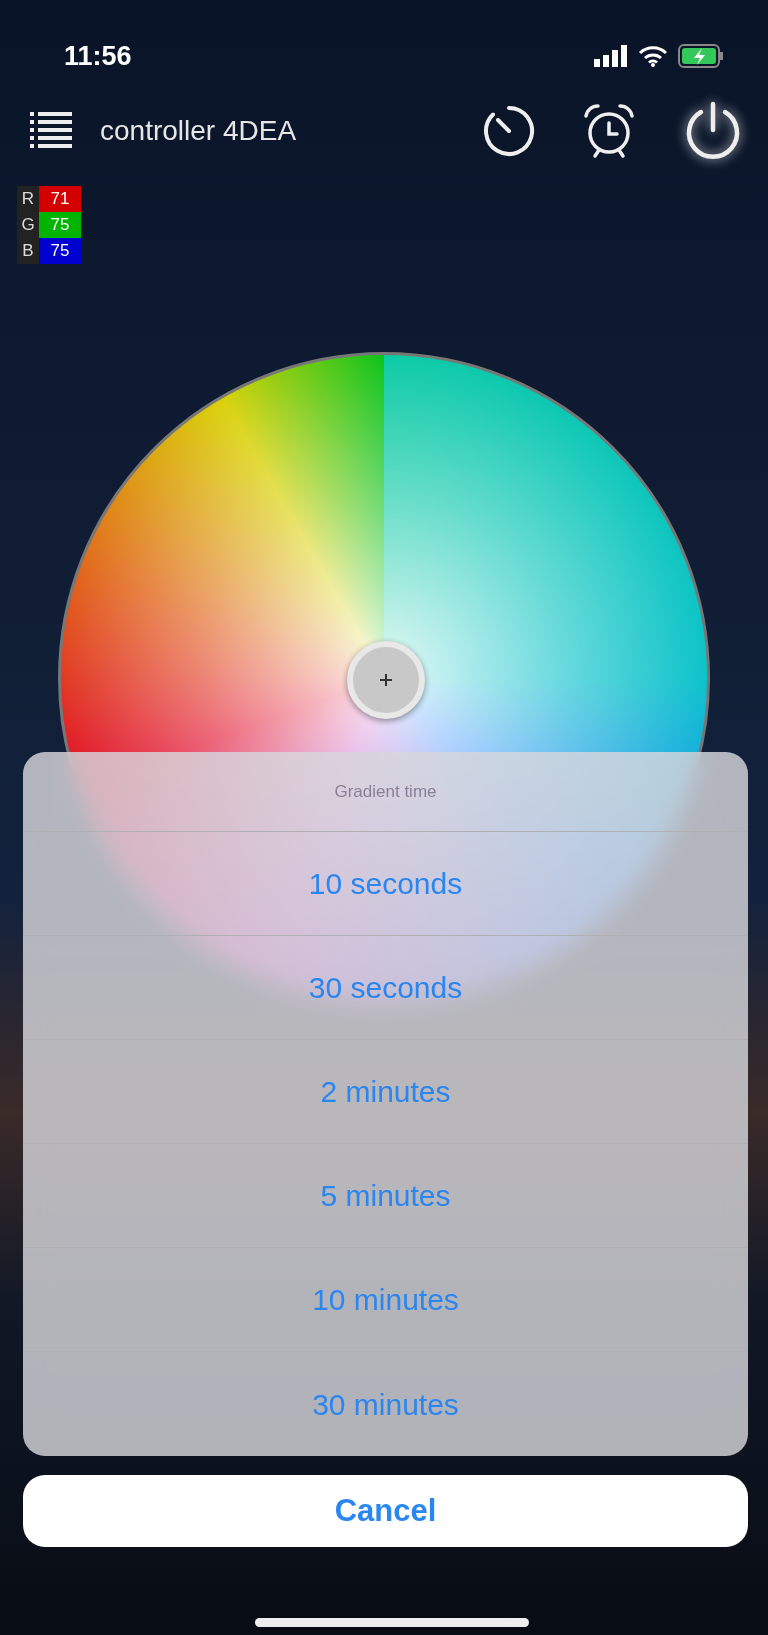  I want to click on device-title: controller 4DEA, so click(198, 131).